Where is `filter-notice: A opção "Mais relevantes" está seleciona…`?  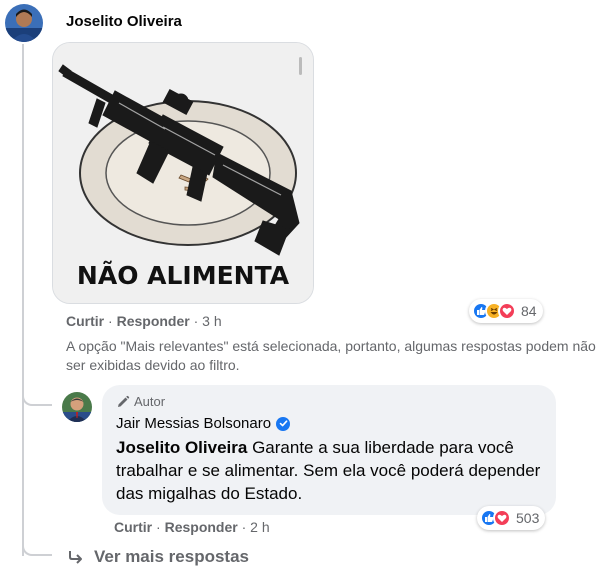
filter-notice: A opção "Mais relevantes" está seleciona… is located at coordinates (331, 355).